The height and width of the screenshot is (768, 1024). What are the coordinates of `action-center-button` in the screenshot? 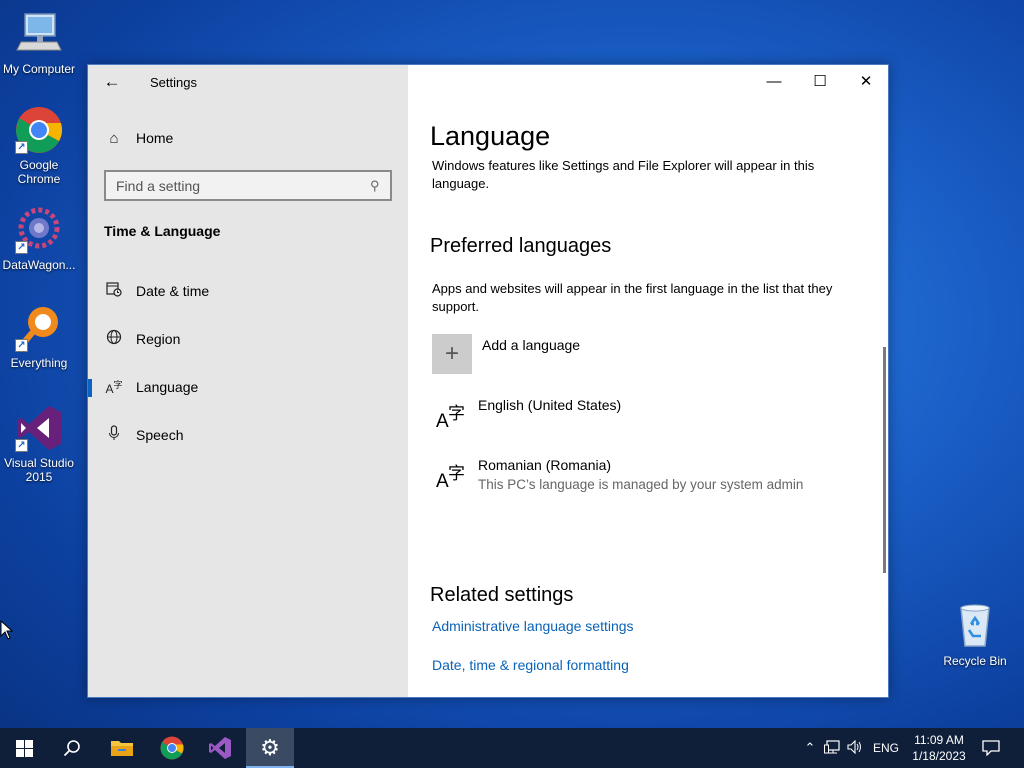 It's located at (991, 748).